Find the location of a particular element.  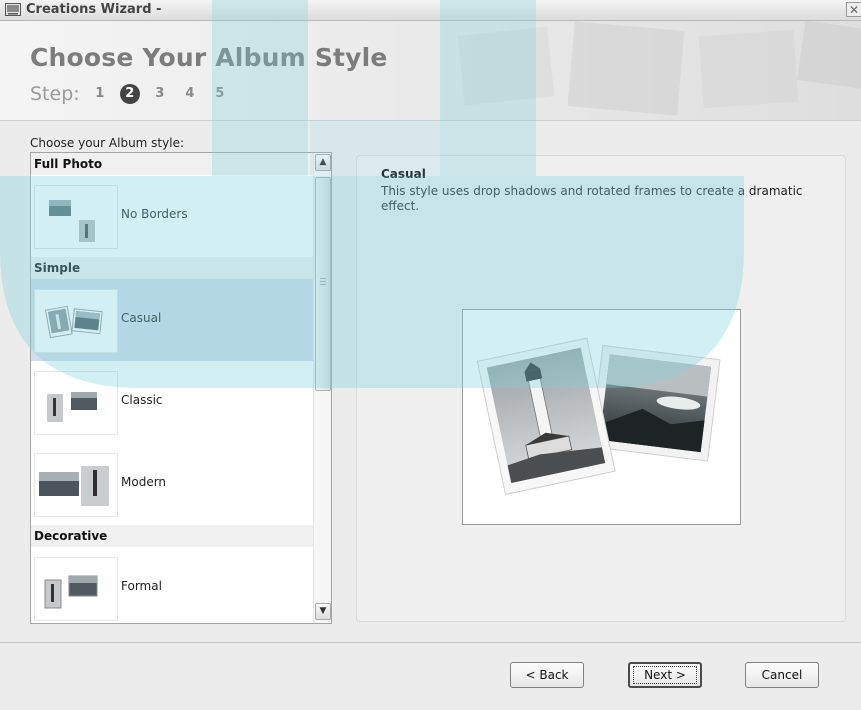

step-4: 4 is located at coordinates (190, 93).